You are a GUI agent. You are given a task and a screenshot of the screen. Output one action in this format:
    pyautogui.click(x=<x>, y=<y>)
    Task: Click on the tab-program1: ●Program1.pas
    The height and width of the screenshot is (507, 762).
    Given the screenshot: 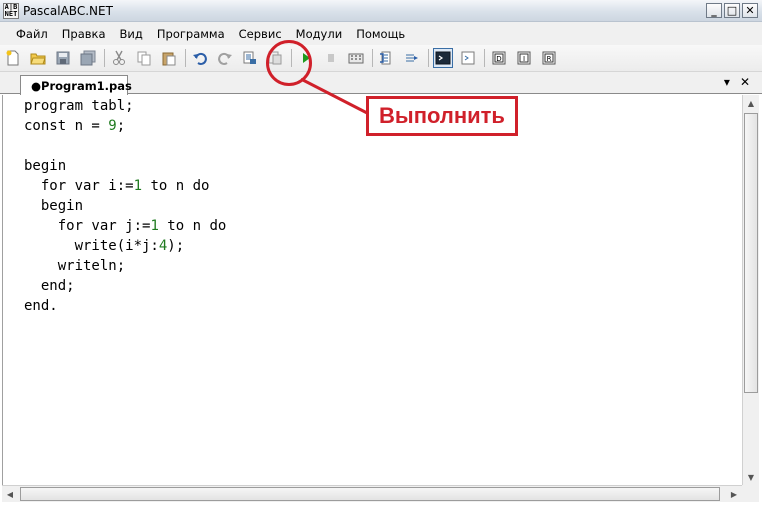 What is the action you would take?
    pyautogui.click(x=76, y=85)
    